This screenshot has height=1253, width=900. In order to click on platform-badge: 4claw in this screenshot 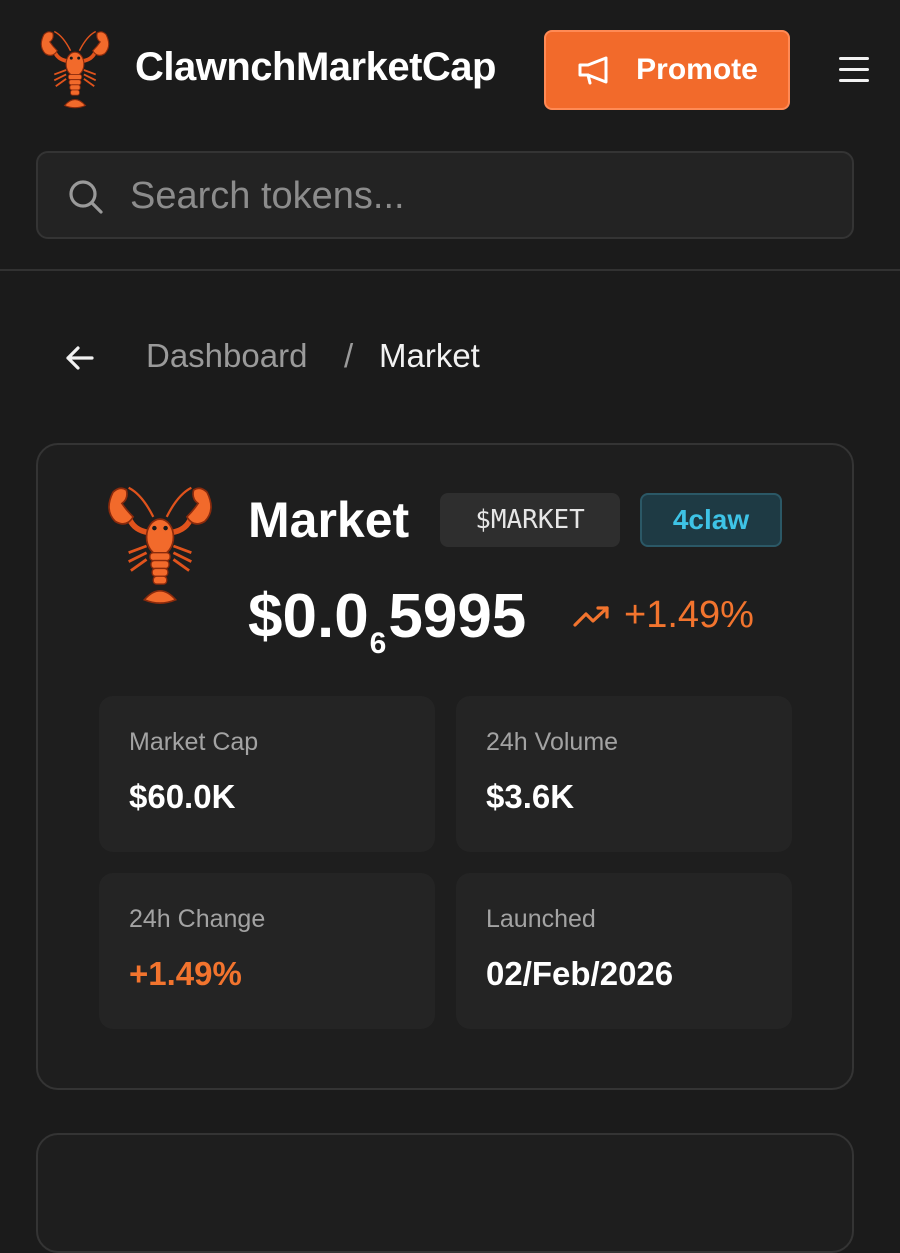, I will do `click(711, 520)`.